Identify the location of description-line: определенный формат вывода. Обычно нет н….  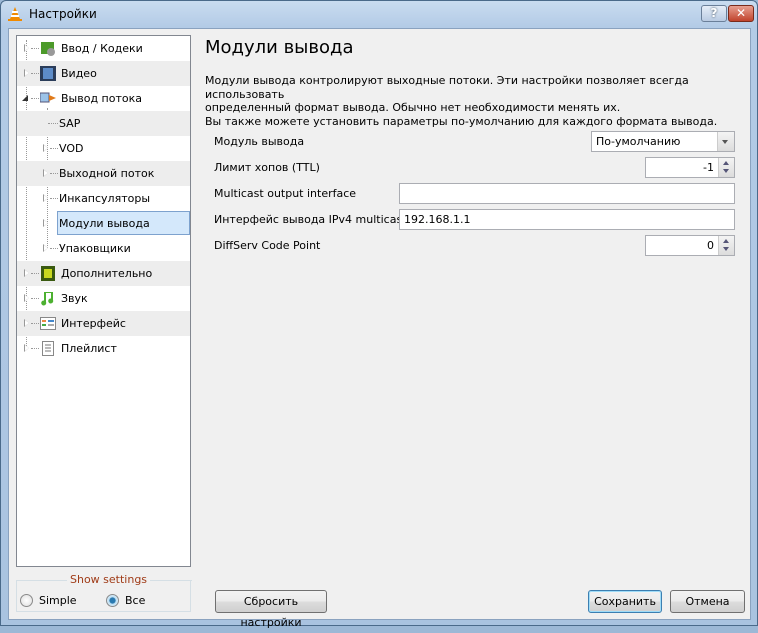
(413, 107).